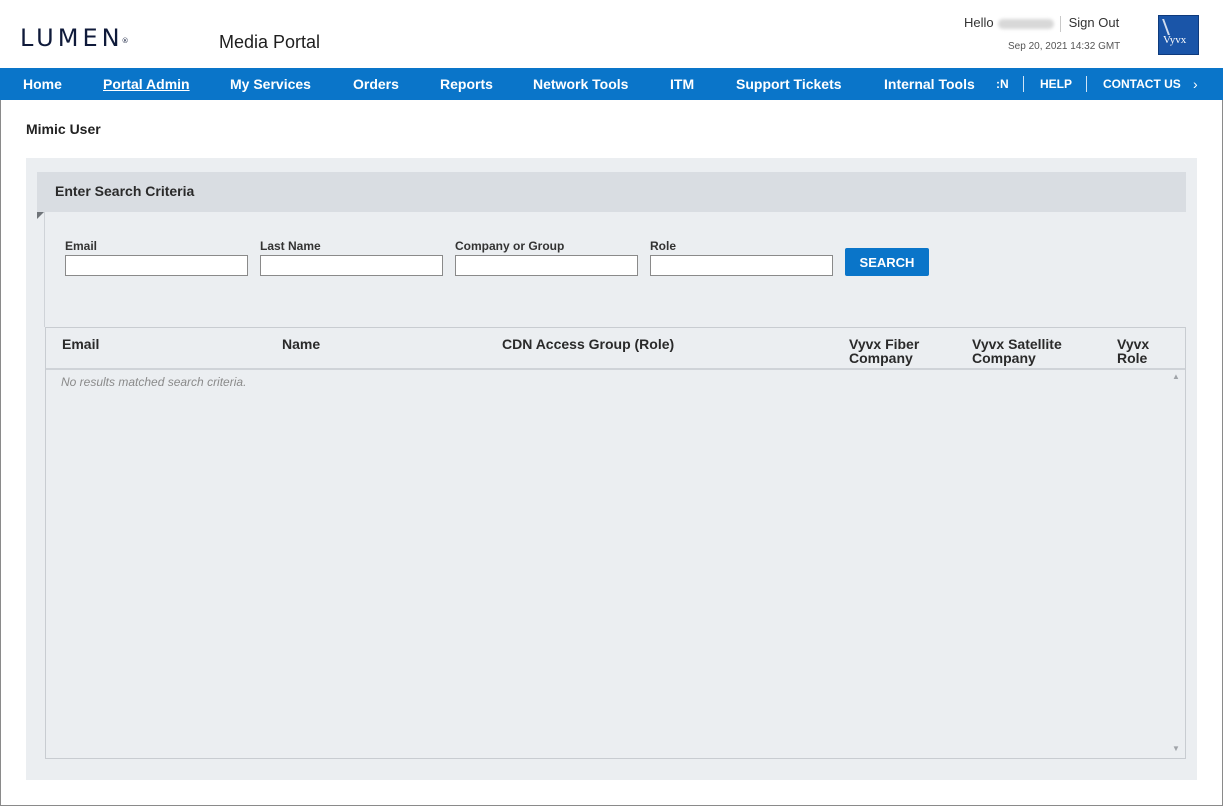 This screenshot has width=1223, height=806. What do you see at coordinates (1176, 376) in the screenshot?
I see `scroll-up-arrow-icon: ▲` at bounding box center [1176, 376].